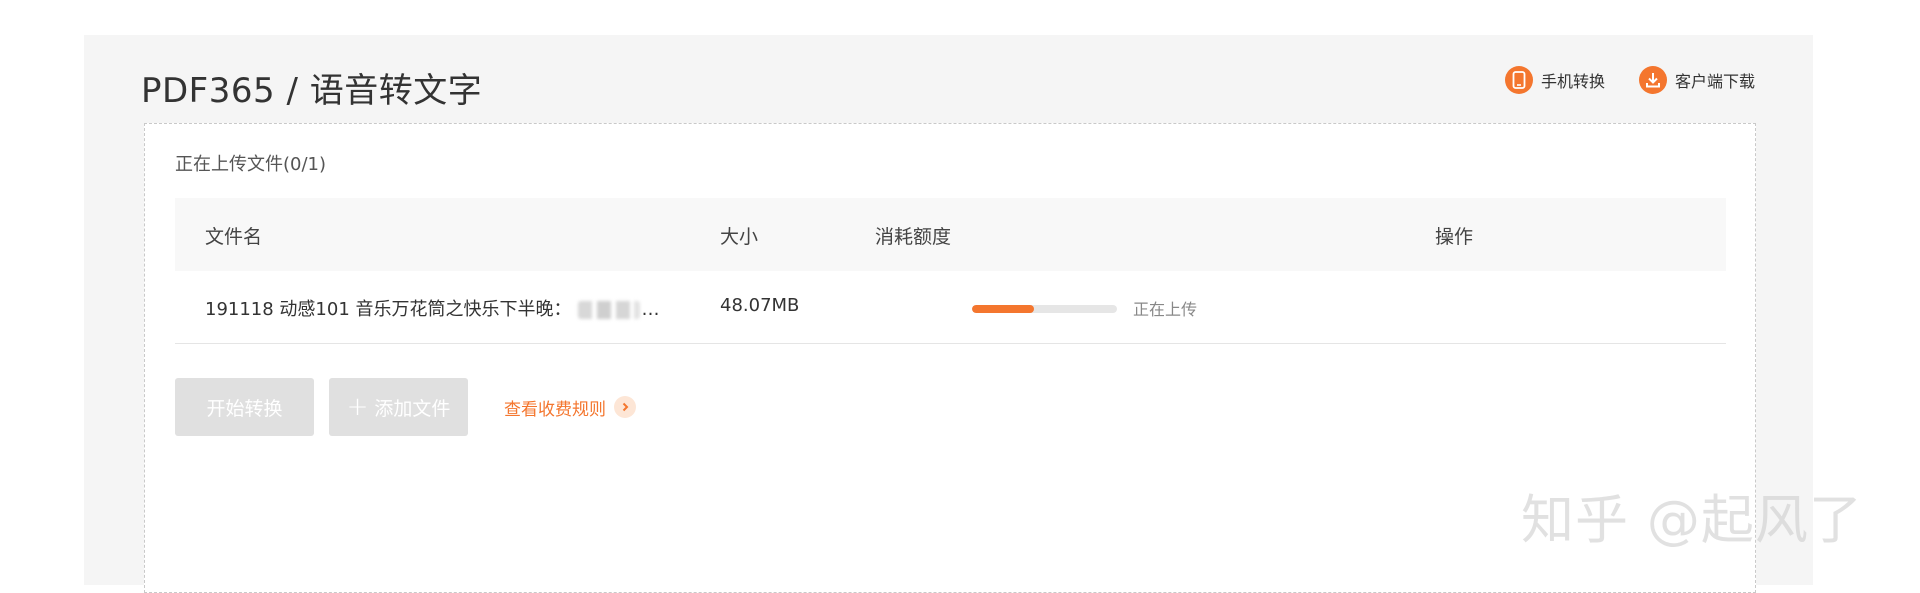 This screenshot has height=593, width=1920. What do you see at coordinates (388, 309) in the screenshot?
I see `file-name-prefix: 191118 动感101 音乐万花筒之快乐下半晚：` at bounding box center [388, 309].